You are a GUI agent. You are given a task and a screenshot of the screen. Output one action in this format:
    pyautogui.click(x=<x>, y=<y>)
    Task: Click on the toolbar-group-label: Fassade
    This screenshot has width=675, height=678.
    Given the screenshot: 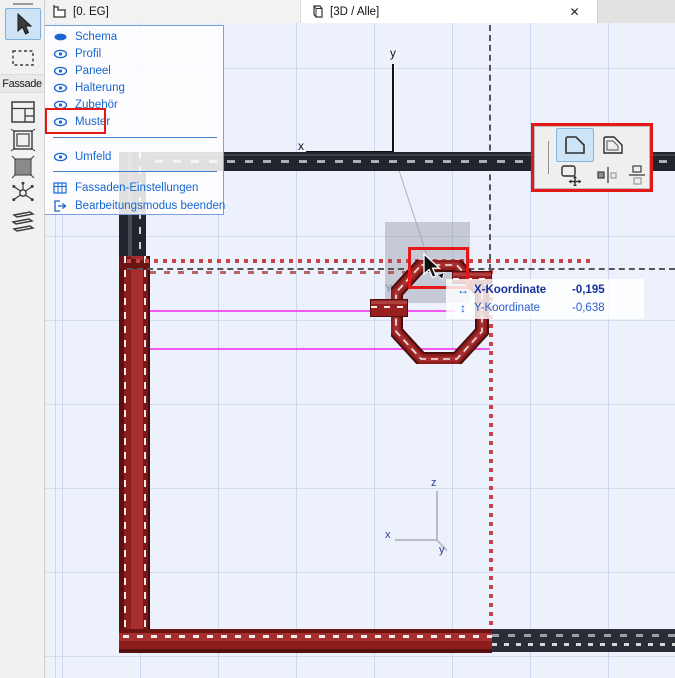 What is the action you would take?
    pyautogui.click(x=22, y=83)
    